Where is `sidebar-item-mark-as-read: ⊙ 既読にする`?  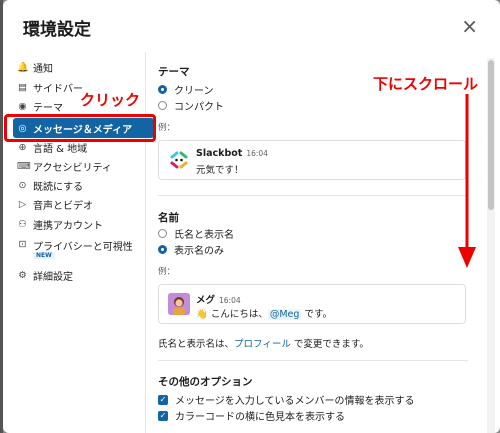
sidebar-item-mark-as-read: ⊙ 既読にする is located at coordinates (74, 185).